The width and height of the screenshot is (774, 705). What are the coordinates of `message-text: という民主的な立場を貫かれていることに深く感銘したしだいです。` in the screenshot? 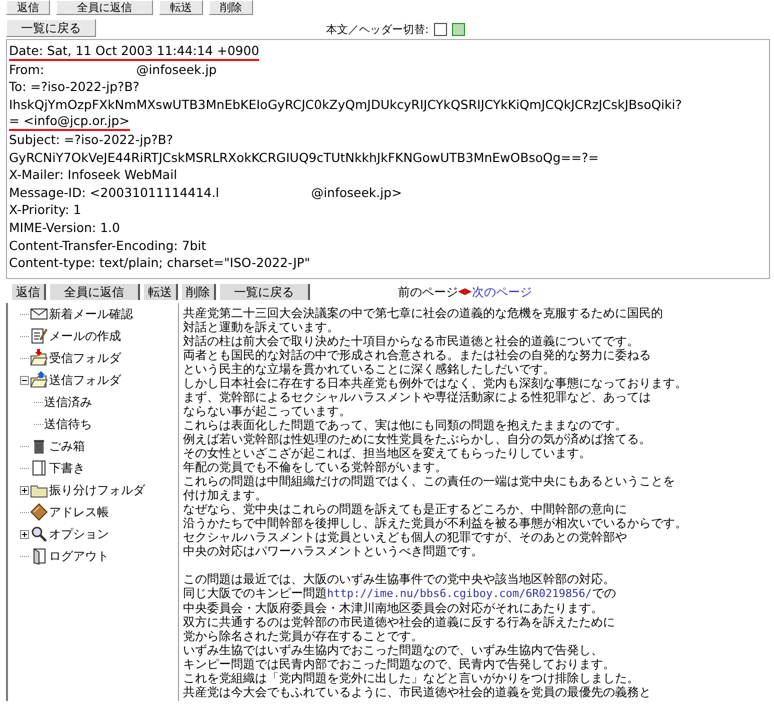 It's located at (369, 369).